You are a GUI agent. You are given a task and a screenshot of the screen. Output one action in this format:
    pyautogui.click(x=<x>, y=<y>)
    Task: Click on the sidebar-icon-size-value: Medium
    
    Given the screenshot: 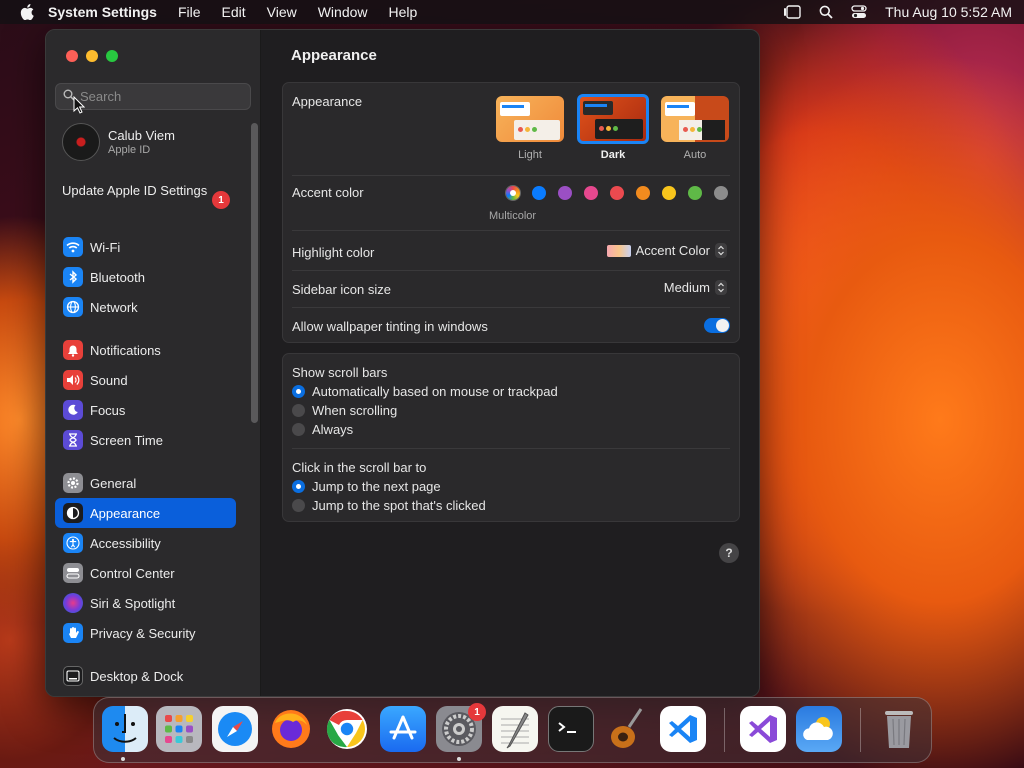 What is the action you would take?
    pyautogui.click(x=686, y=287)
    